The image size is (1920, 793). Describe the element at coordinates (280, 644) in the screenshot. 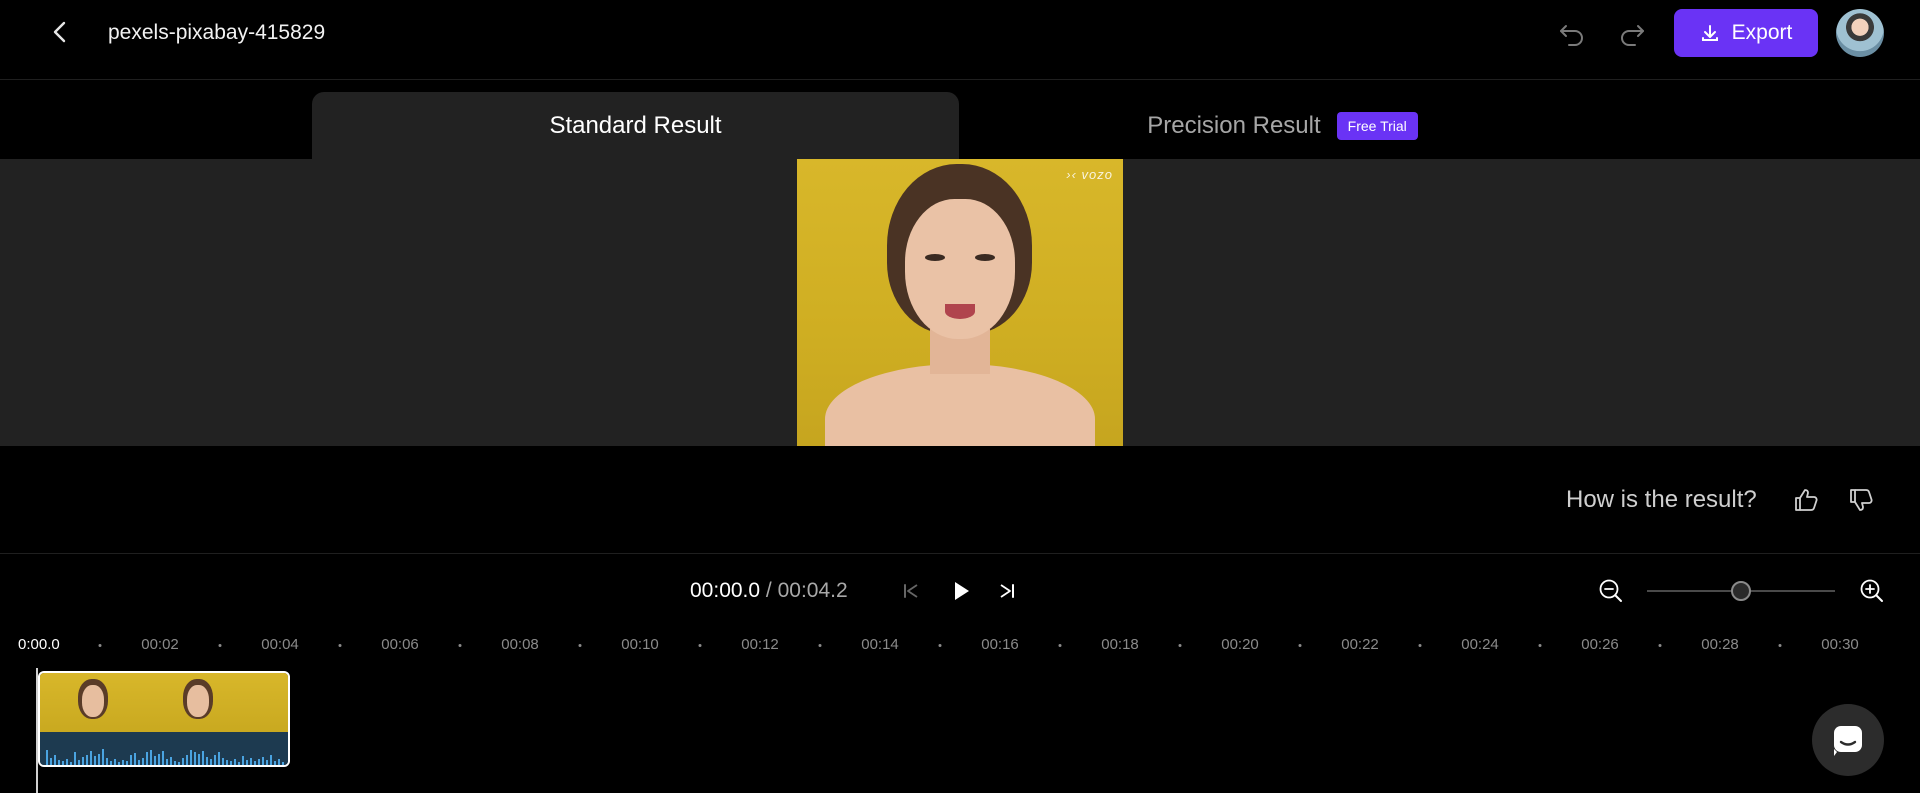

I see `ruler-tick-label: 00:04` at that location.